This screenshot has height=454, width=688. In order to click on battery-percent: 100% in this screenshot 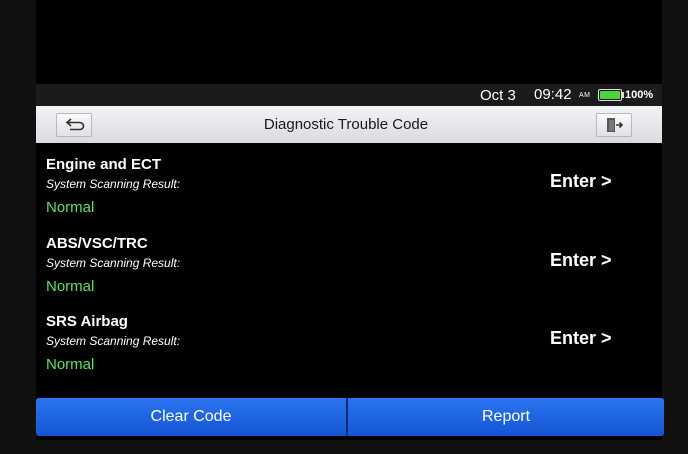, I will do `click(639, 95)`.